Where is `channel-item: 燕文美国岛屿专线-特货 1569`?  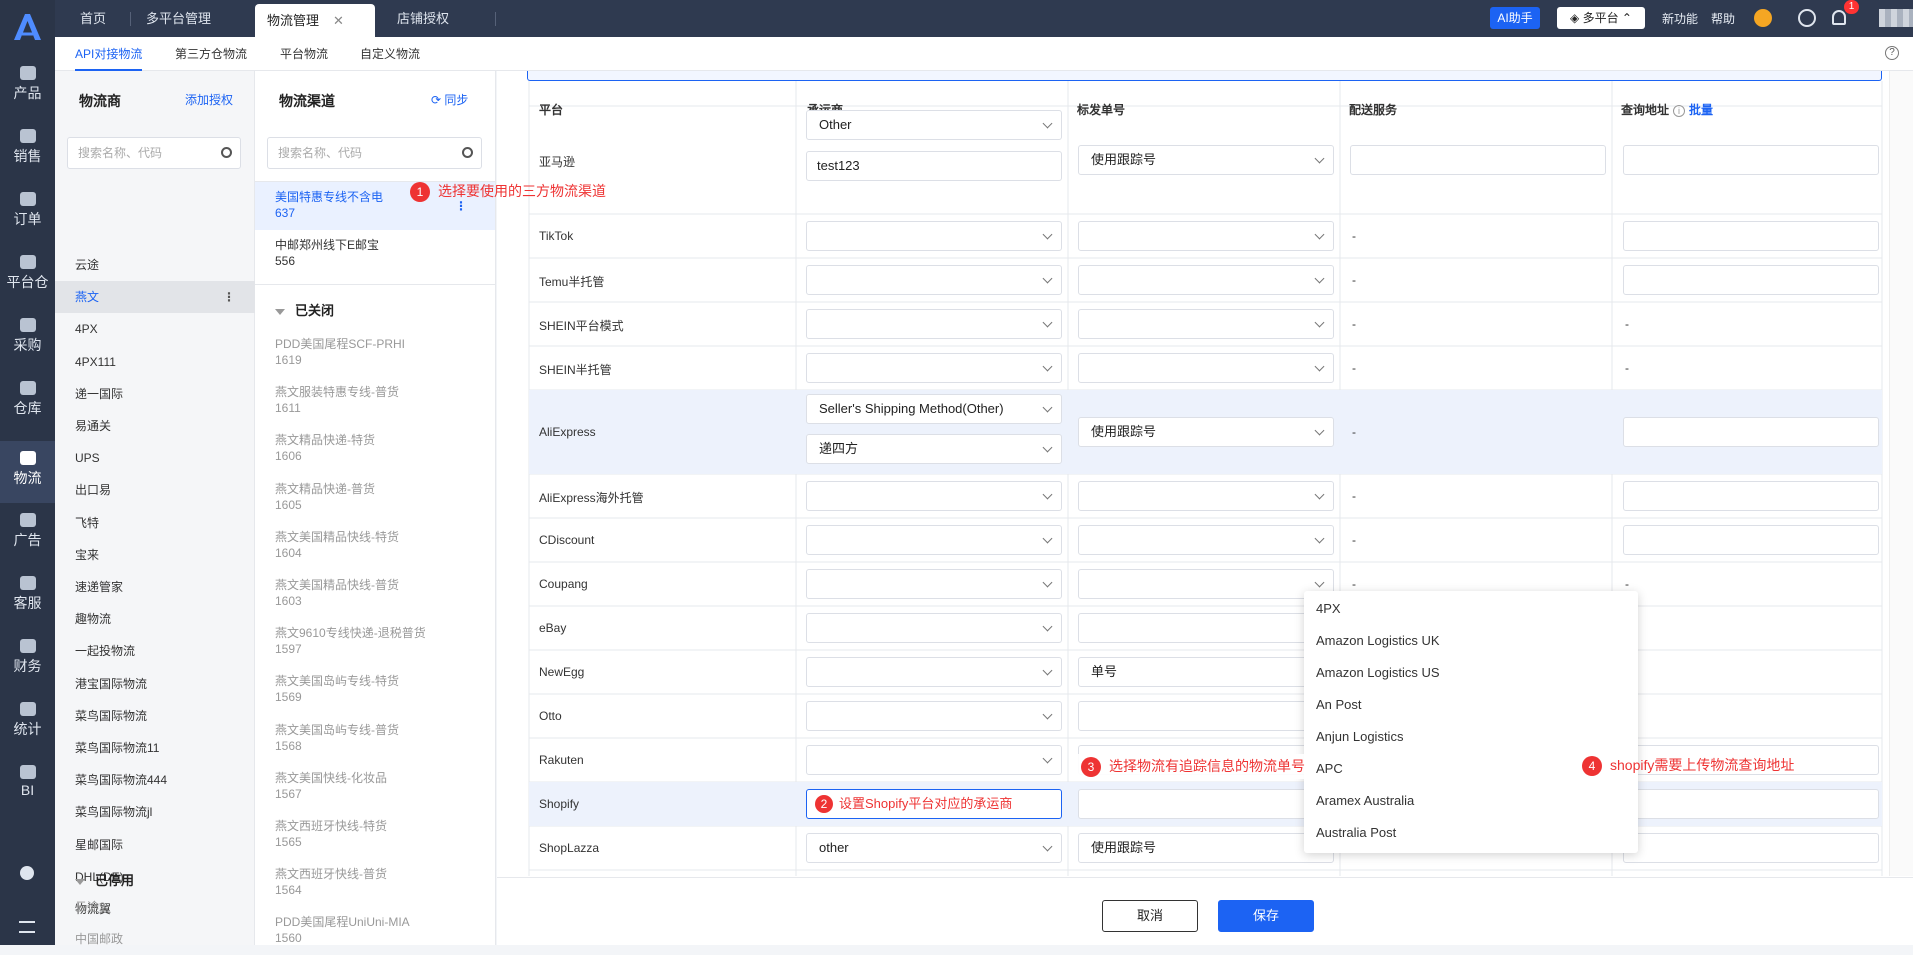 channel-item: 燕文美国岛屿专线-特货 1569 is located at coordinates (375, 690).